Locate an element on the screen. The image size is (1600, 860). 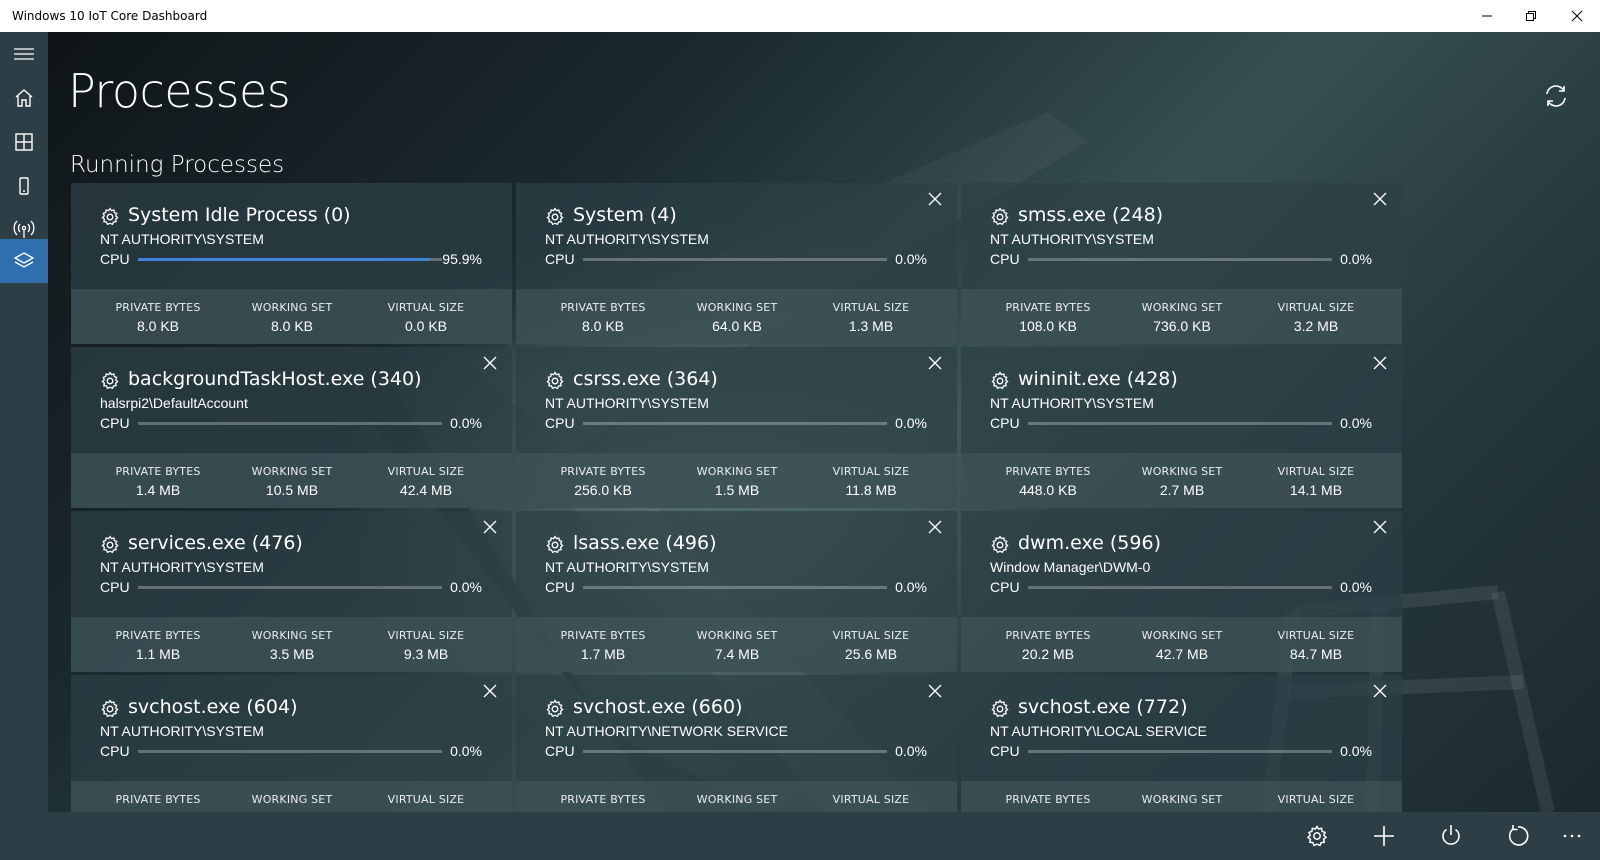
private-bytes-stat: PRIVATE BYTES 8.0 KB is located at coordinates (603, 317).